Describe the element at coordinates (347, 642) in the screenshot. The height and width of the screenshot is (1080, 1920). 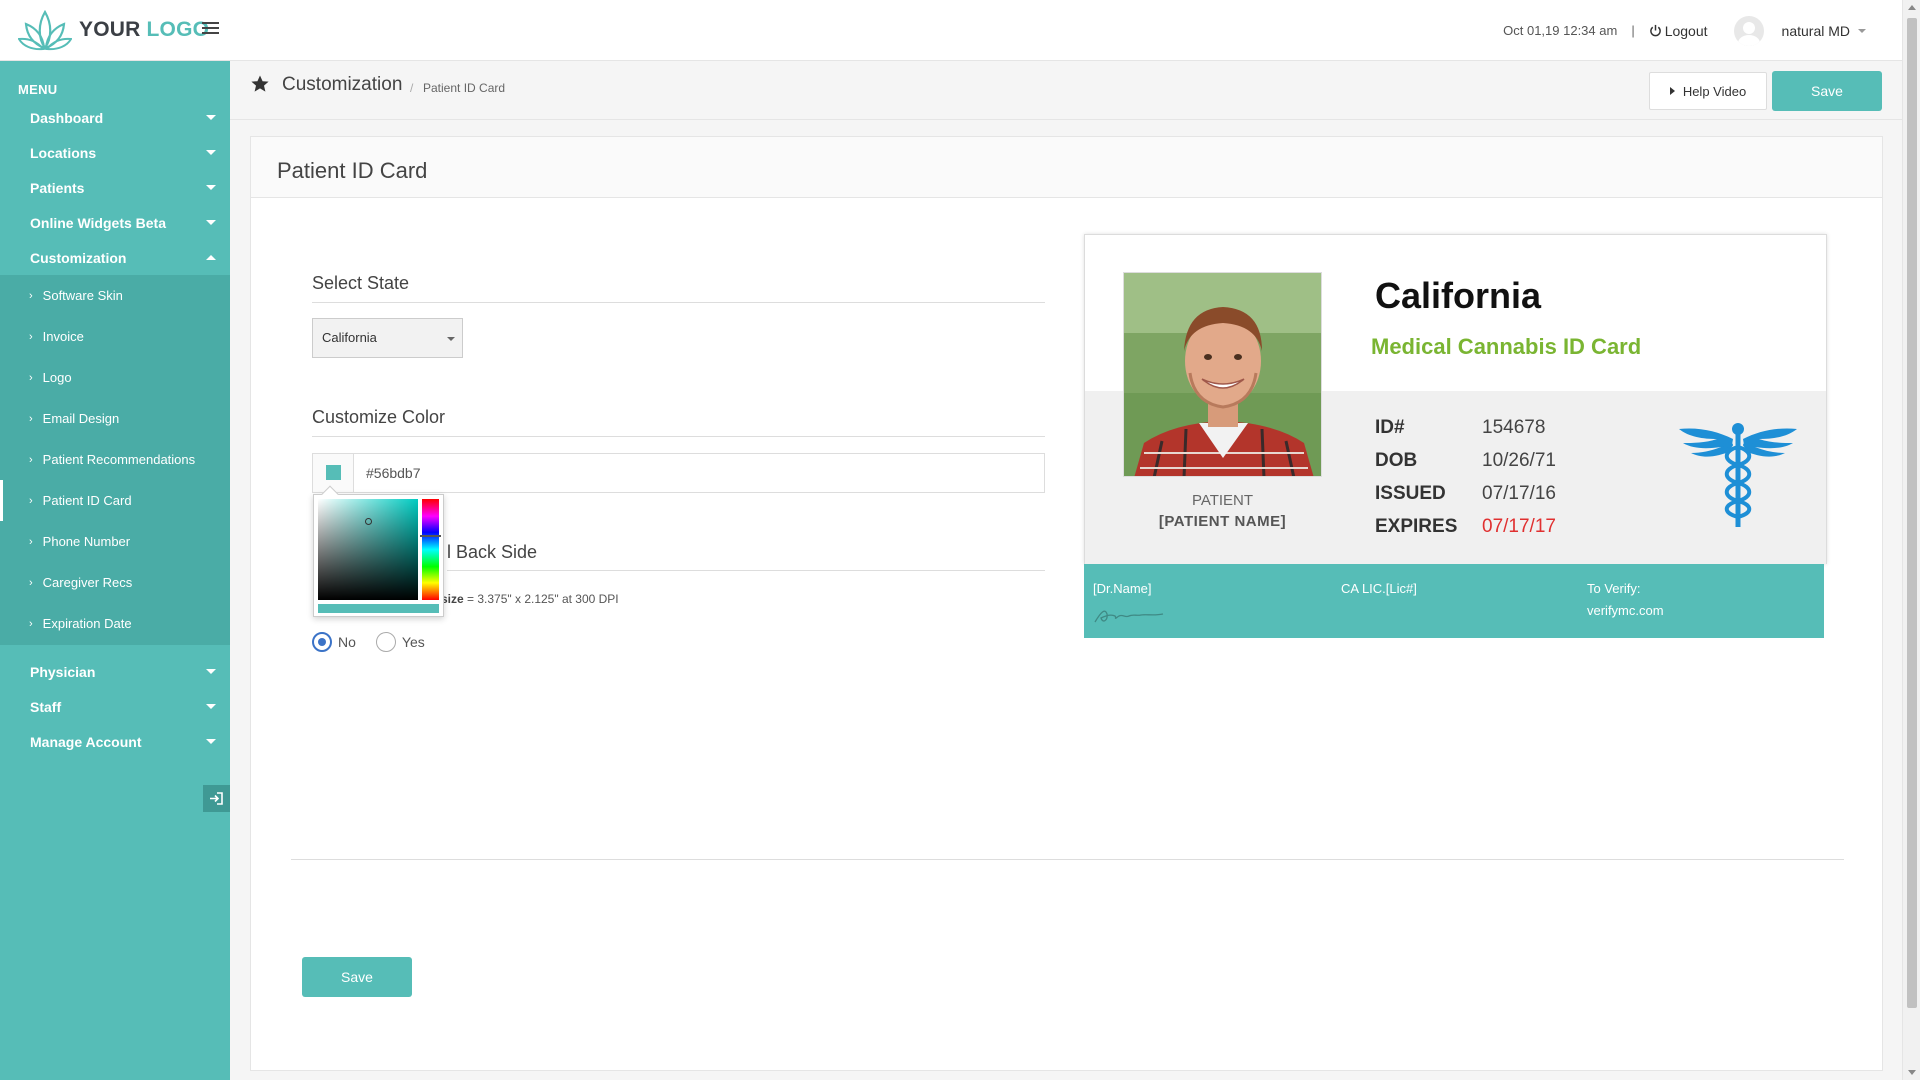
I see `radio-no-label: No` at that location.